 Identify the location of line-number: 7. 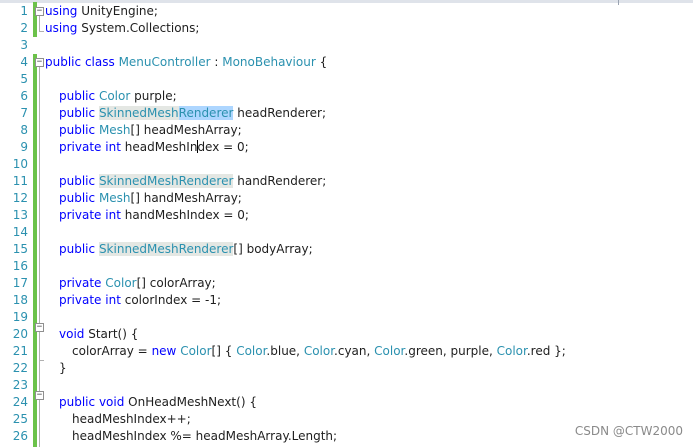
(24, 113).